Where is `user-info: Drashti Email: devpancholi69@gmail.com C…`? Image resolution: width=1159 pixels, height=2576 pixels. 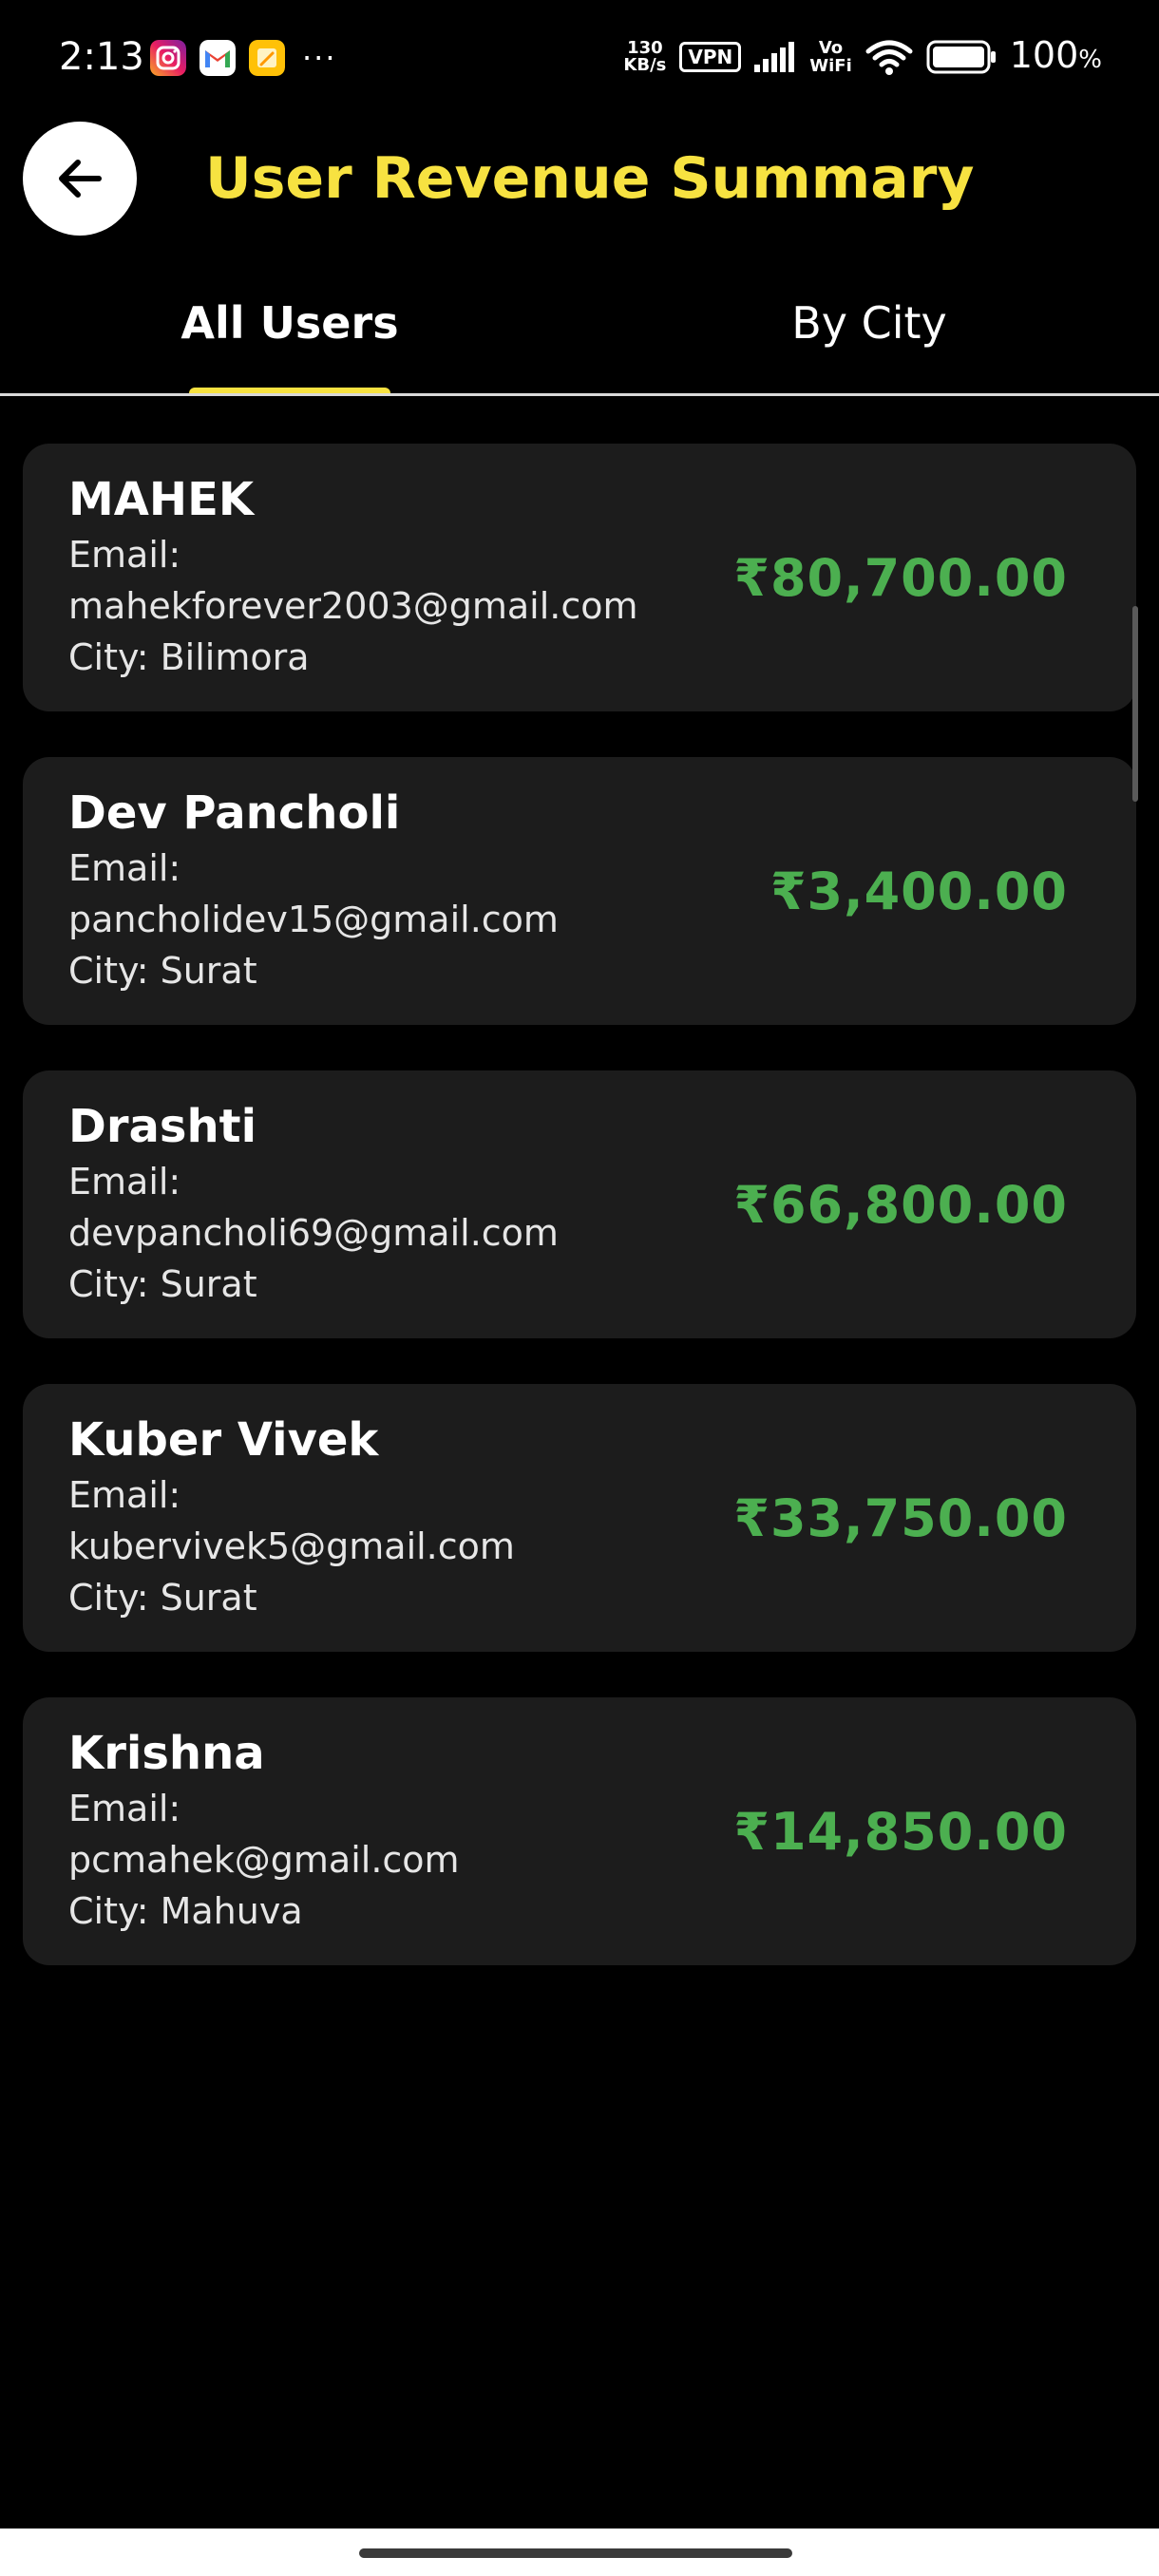
user-info: Drashti Email: devpancholi69@gmail.com C… is located at coordinates (391, 1203).